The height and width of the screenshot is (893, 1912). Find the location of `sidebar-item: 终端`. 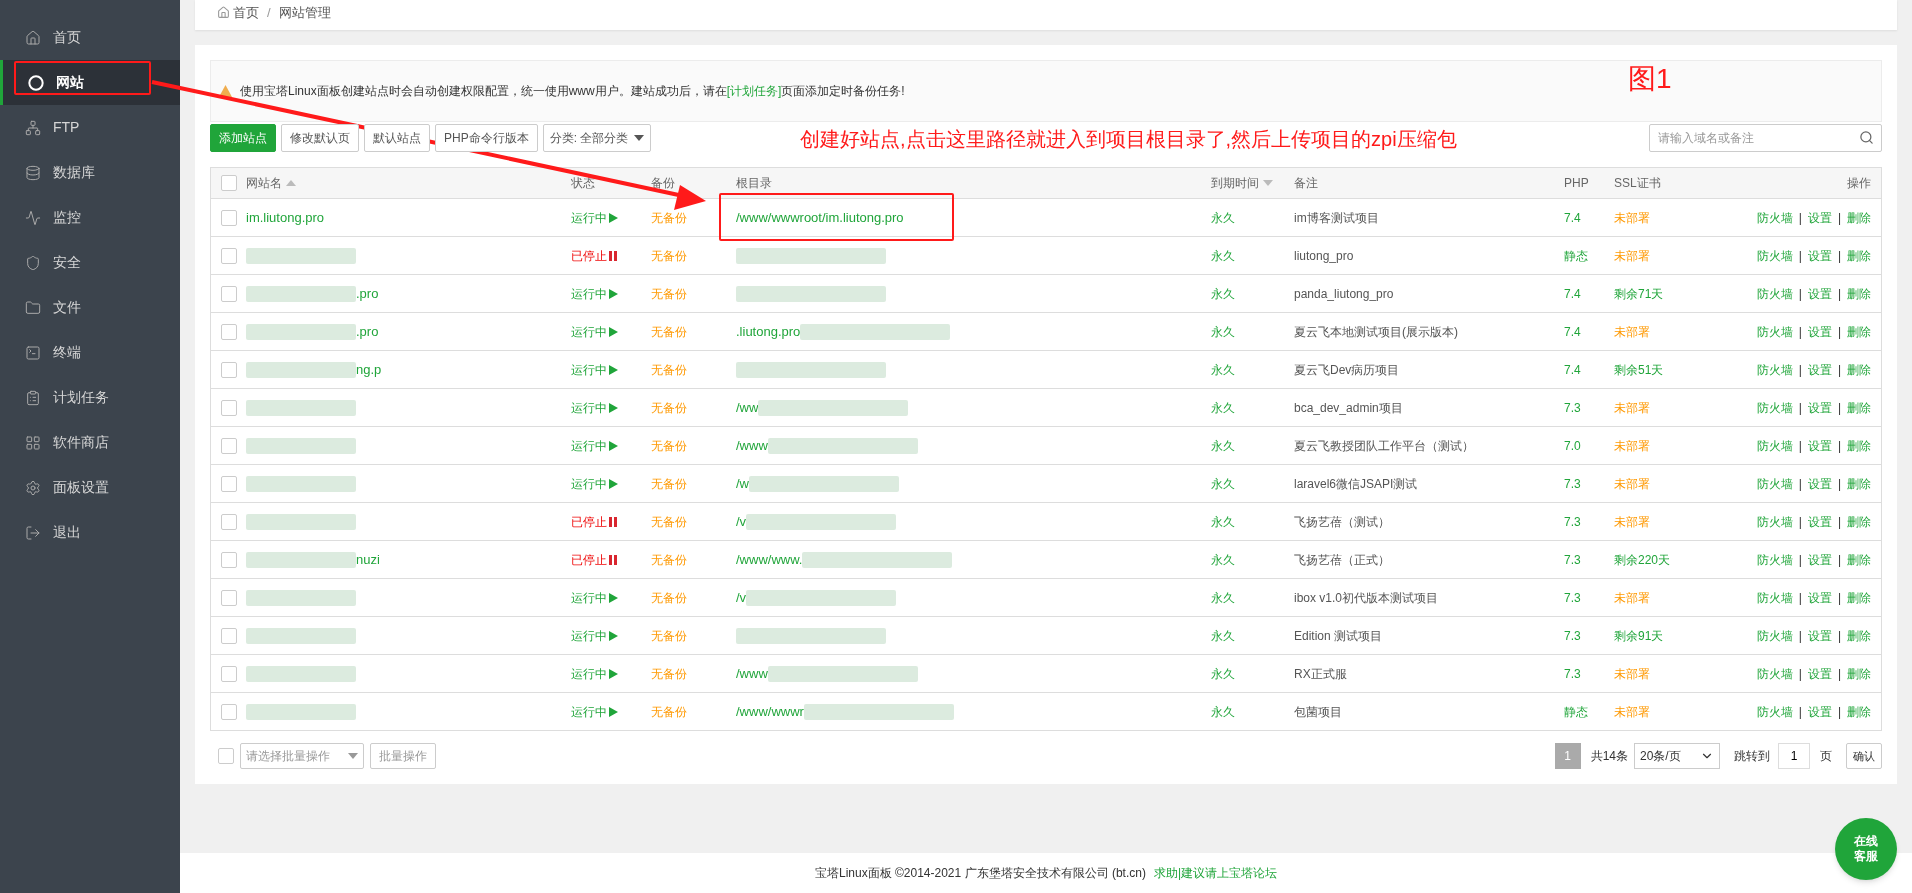

sidebar-item: 终端 is located at coordinates (90, 352).